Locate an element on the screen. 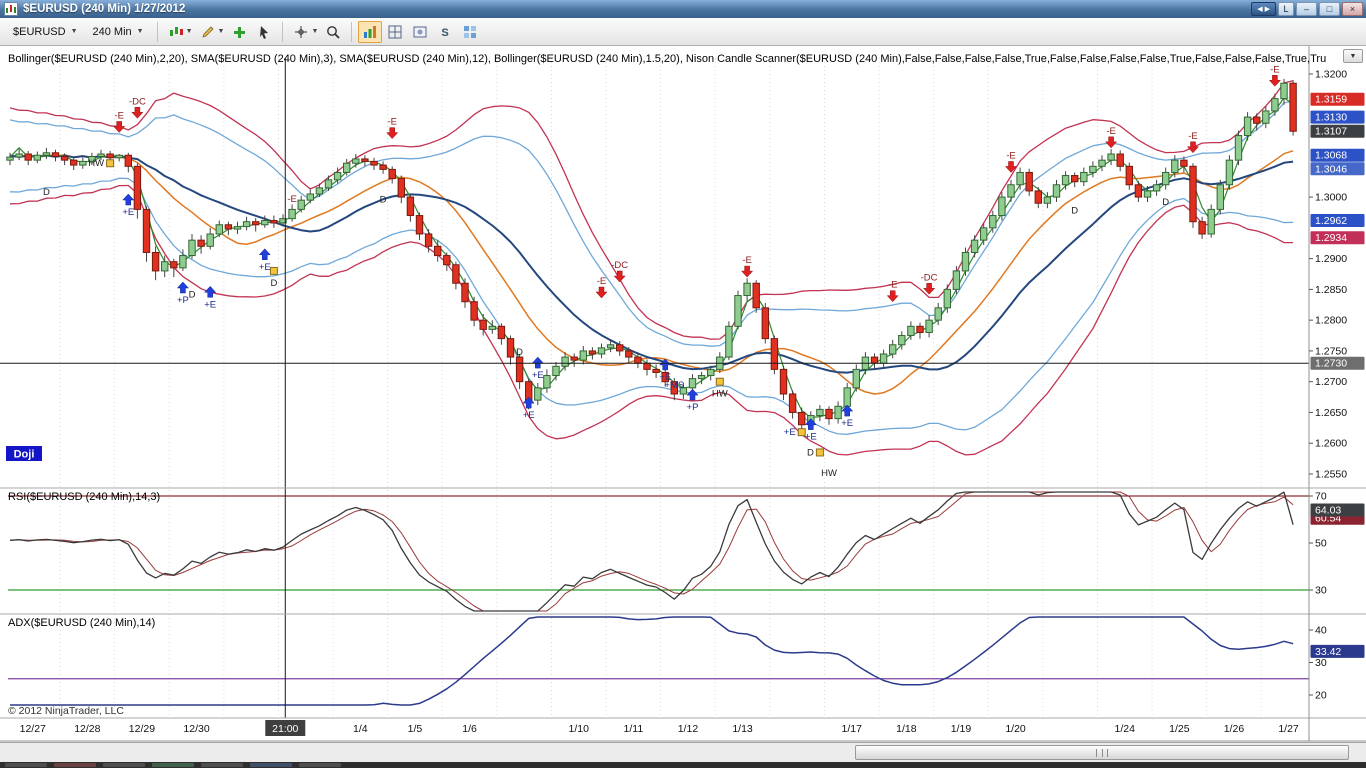 The width and height of the screenshot is (1366, 768). date-tick-label: 1/12 is located at coordinates (688, 729).